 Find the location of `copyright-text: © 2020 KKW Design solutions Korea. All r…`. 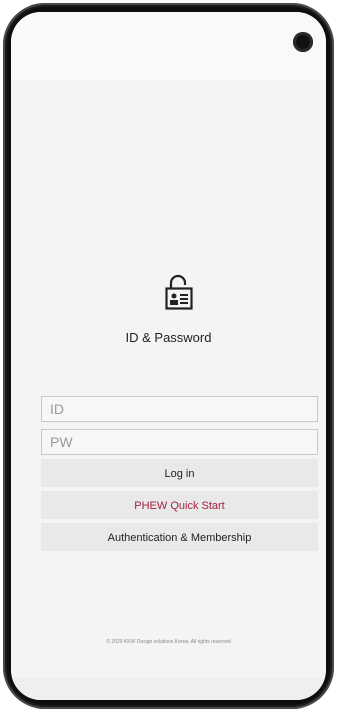

copyright-text: © 2020 KKW Design solutions Korea. All r… is located at coordinates (168, 642).